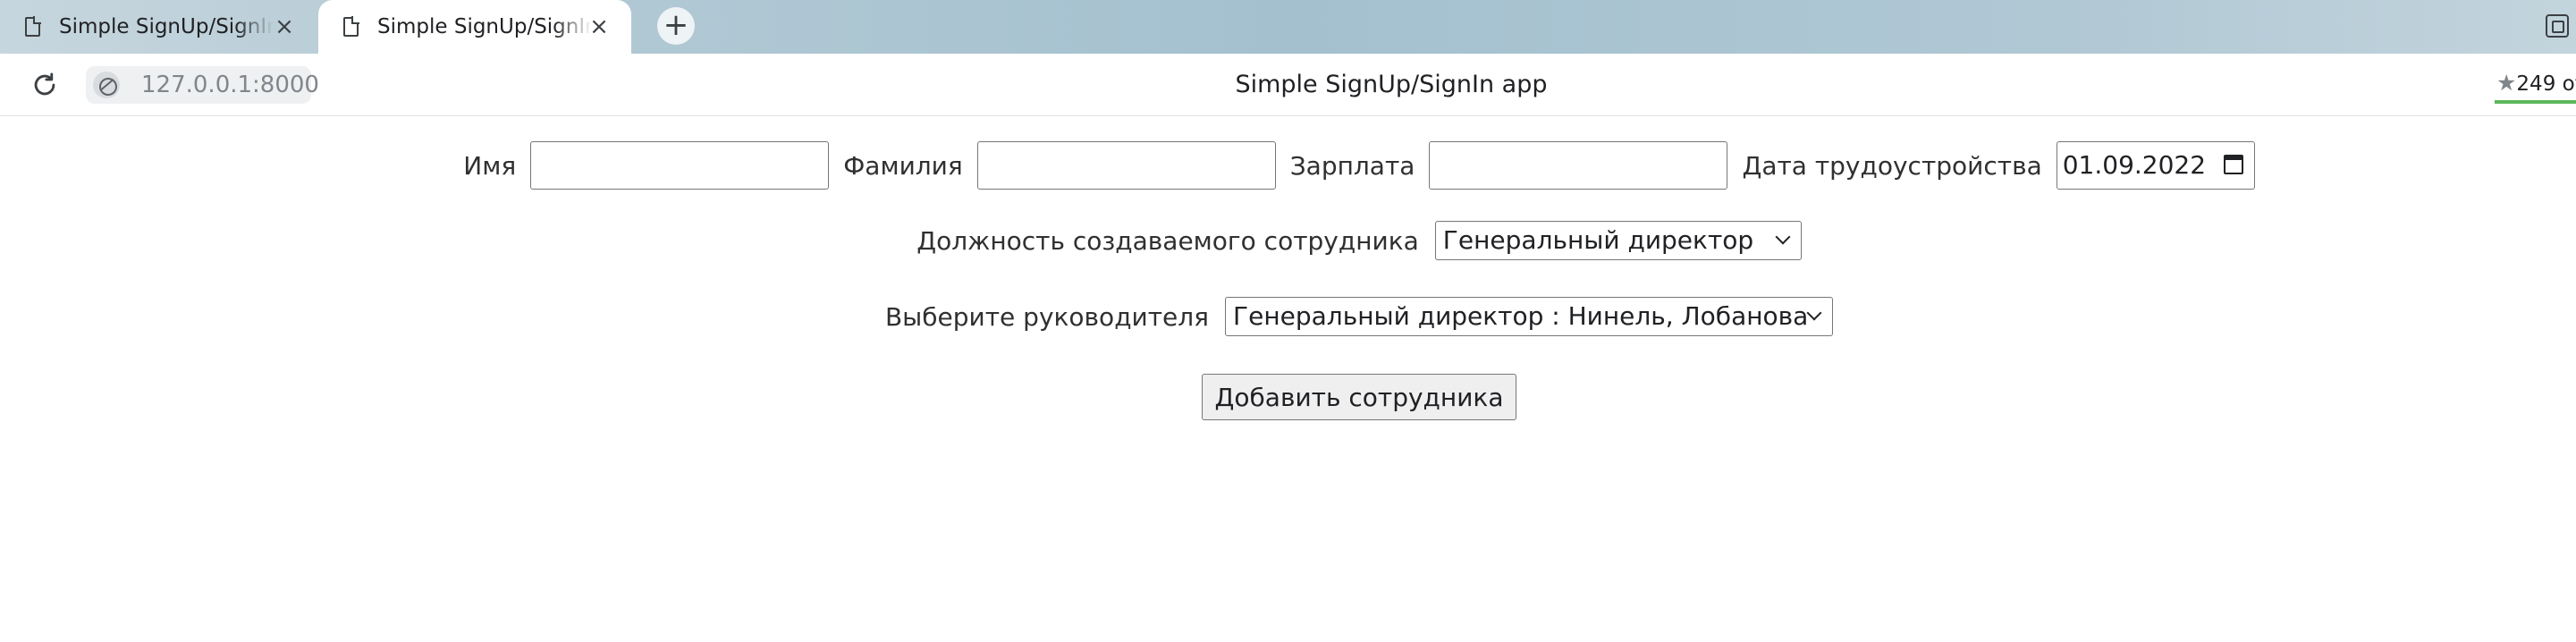 This screenshot has width=2576, height=642. I want to click on position-label: Должность создаваемого сотрудника, so click(1167, 241).